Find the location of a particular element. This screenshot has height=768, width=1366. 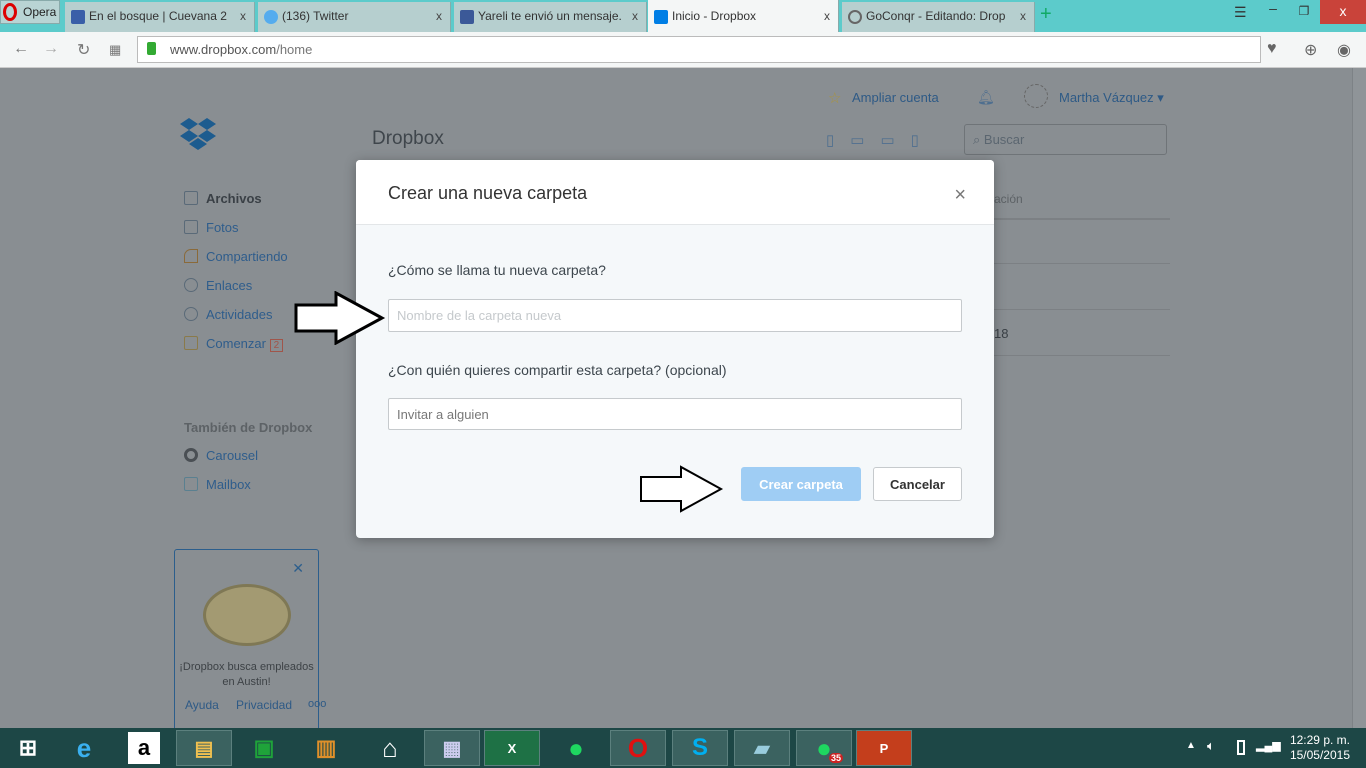

new-folder-icon: ▭ is located at coordinates (865, 140).